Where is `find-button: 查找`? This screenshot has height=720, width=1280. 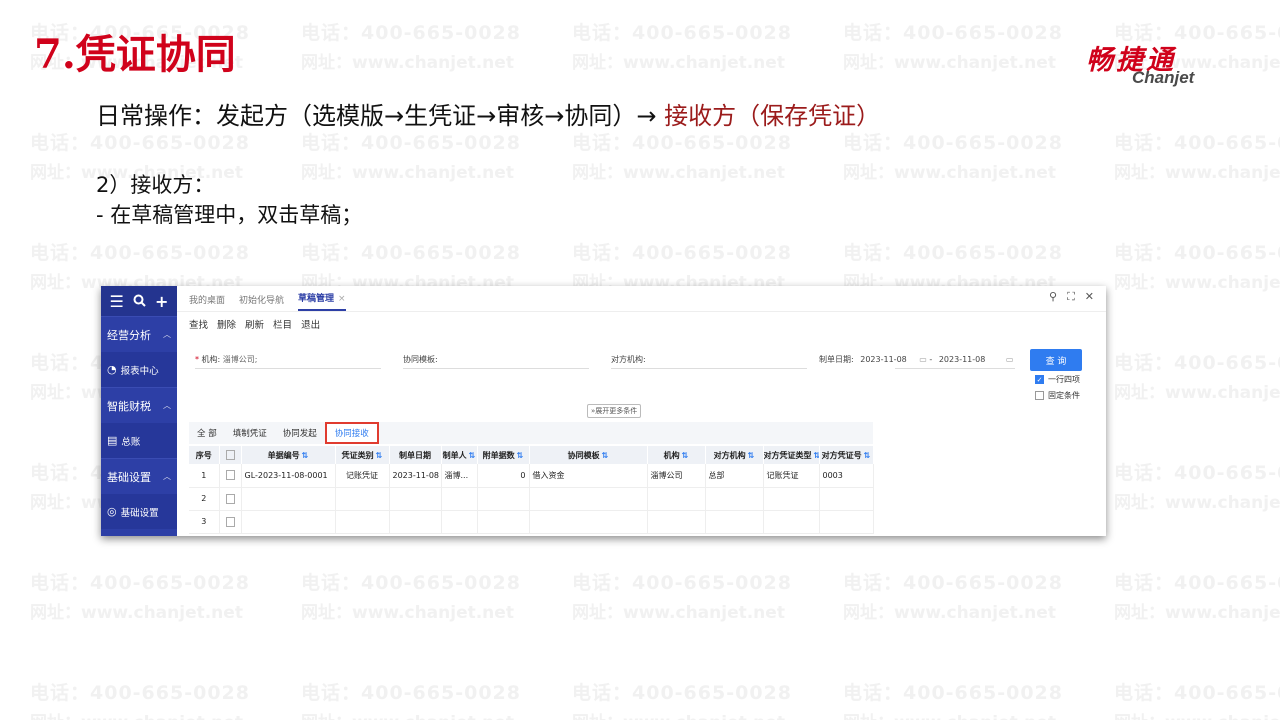 find-button: 查找 is located at coordinates (198, 324).